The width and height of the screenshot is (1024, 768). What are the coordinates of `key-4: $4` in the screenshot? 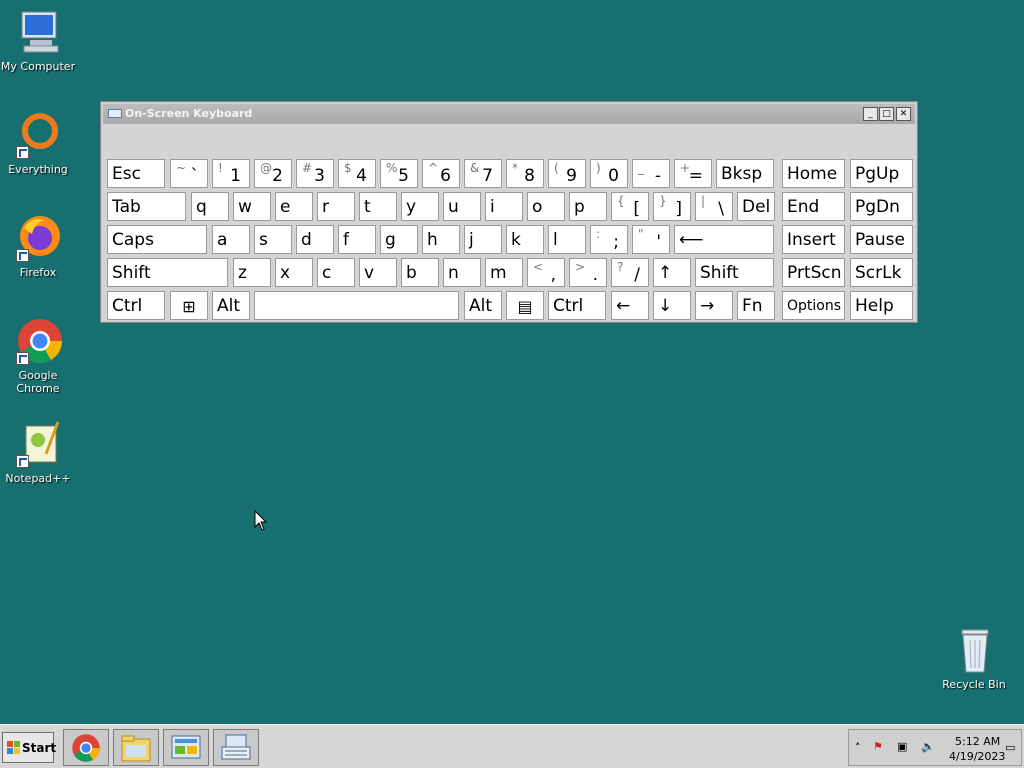 It's located at (357, 173).